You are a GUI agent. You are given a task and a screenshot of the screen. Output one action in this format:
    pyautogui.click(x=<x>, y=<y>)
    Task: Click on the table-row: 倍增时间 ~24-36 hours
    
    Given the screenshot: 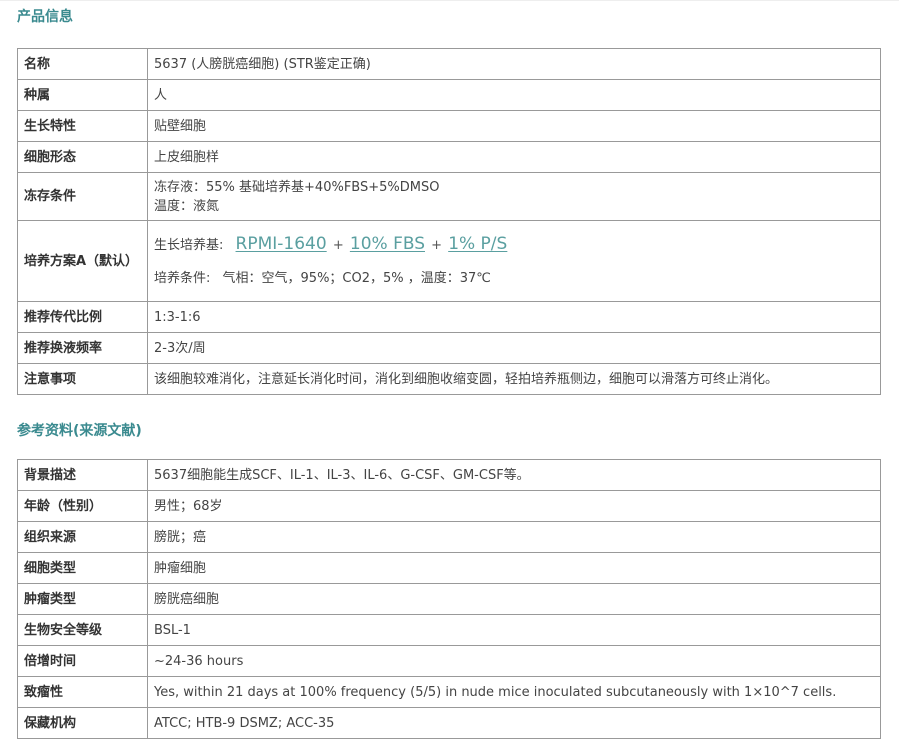 What is the action you would take?
    pyautogui.click(x=449, y=661)
    